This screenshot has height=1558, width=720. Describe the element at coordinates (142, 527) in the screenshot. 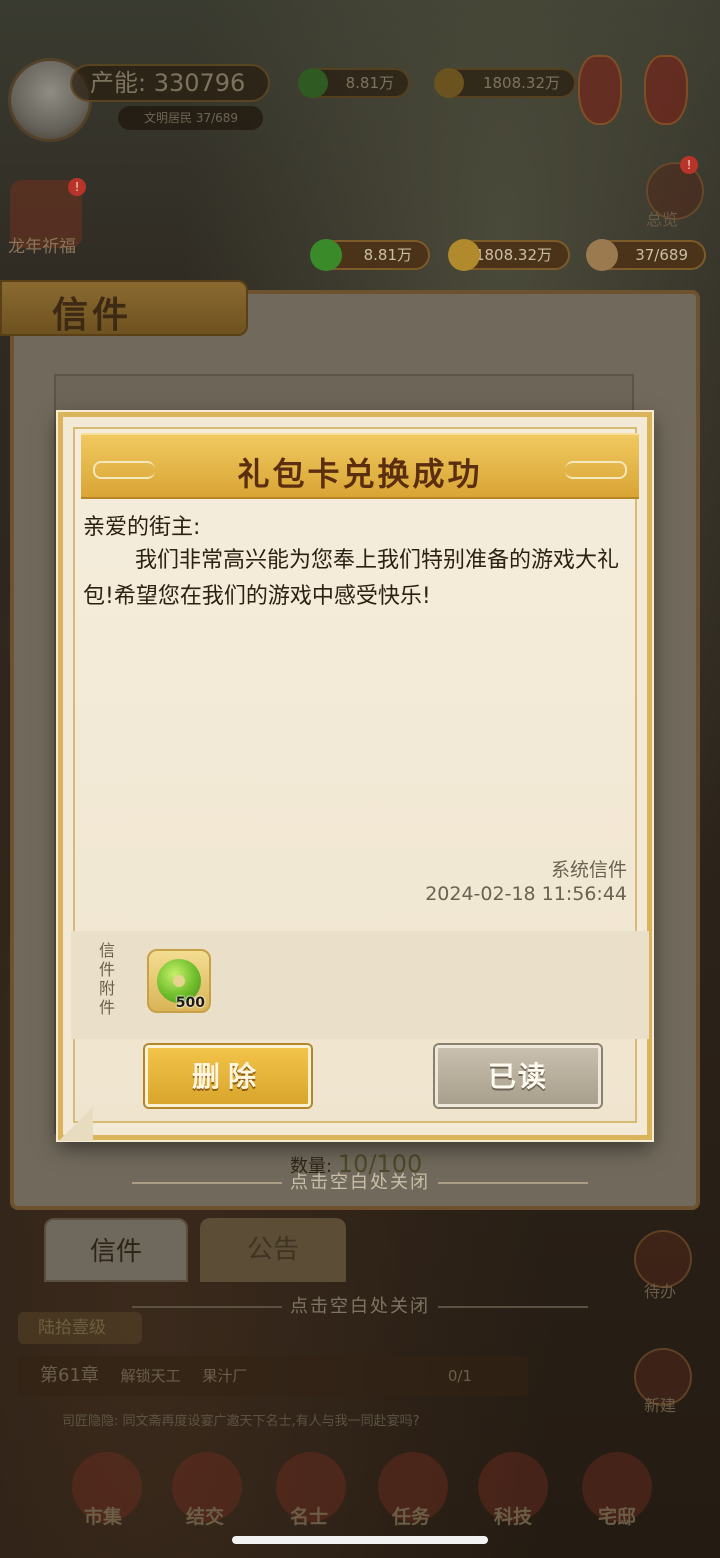

I see `mail-greeting: 亲爱的街主:` at that location.